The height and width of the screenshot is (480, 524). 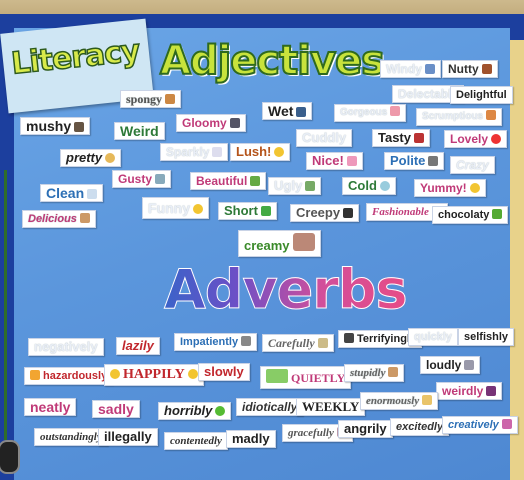 I want to click on word-card-gloomy: Gloomy, so click(x=211, y=123).